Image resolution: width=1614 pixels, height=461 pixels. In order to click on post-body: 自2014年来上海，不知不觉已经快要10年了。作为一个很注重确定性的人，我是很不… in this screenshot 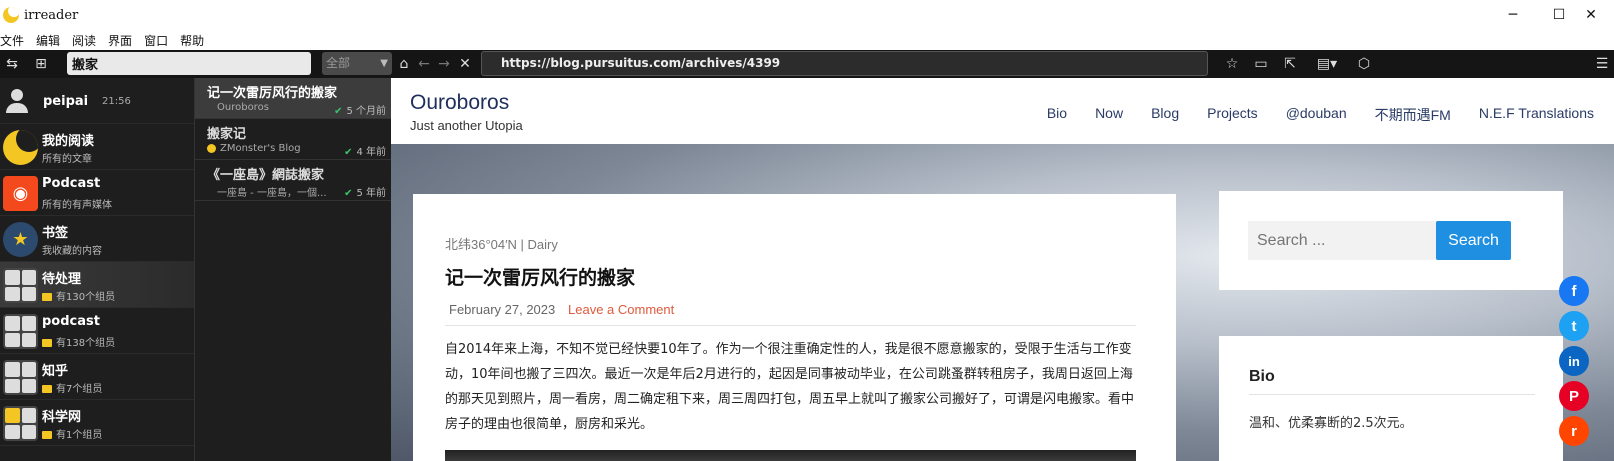, I will do `click(790, 387)`.